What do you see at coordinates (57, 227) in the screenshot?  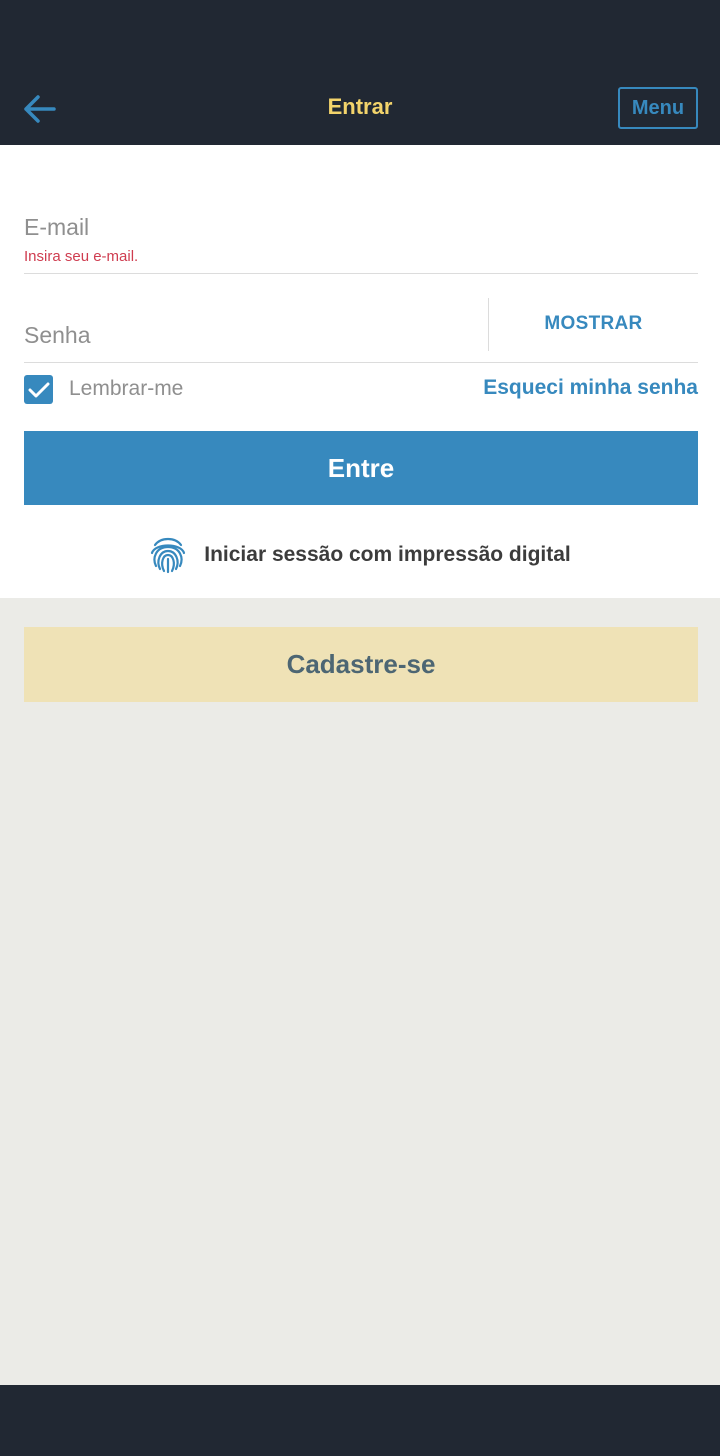 I see `email-placeholder: E-mail` at bounding box center [57, 227].